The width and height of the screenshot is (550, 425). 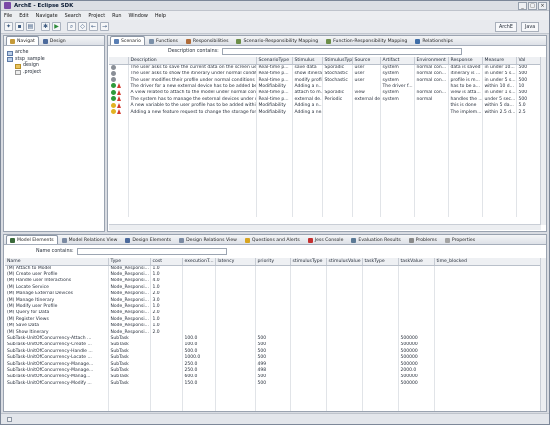 What do you see at coordinates (138, 16) in the screenshot?
I see `menu-window: Window` at bounding box center [138, 16].